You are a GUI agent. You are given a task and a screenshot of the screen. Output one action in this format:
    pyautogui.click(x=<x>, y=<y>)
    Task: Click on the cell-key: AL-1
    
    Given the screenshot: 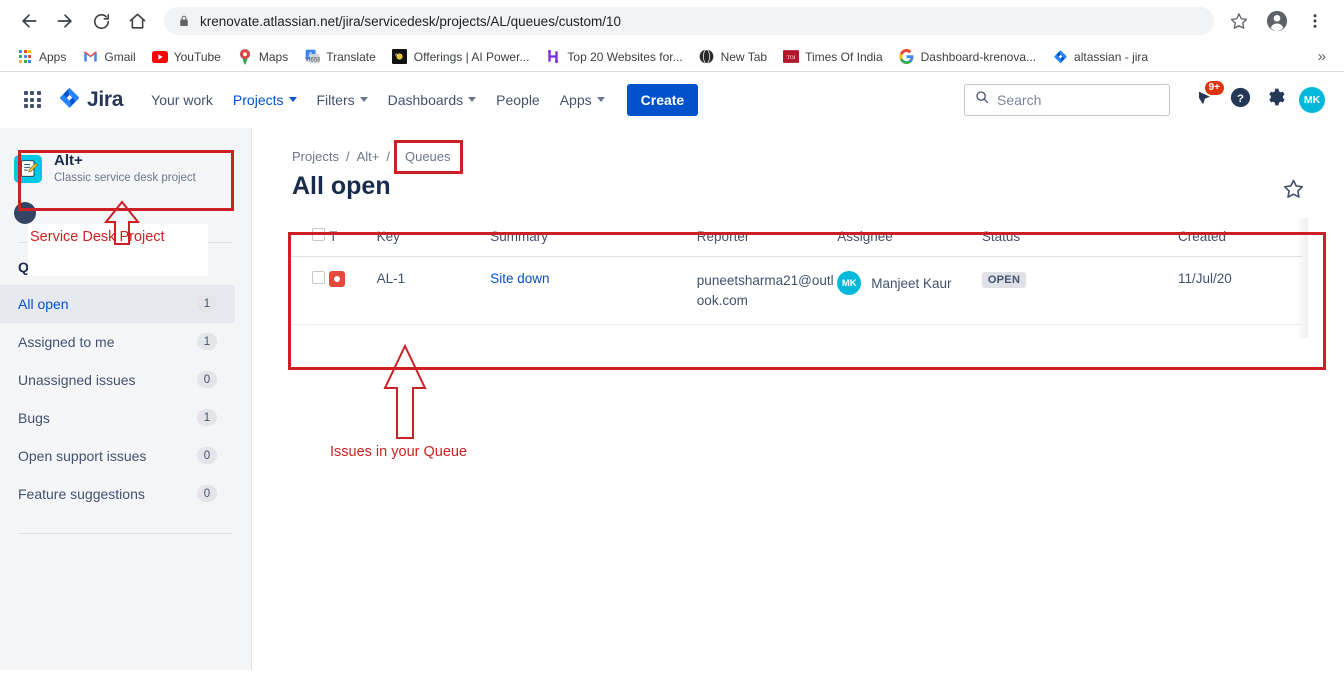 What is the action you would take?
    pyautogui.click(x=433, y=291)
    